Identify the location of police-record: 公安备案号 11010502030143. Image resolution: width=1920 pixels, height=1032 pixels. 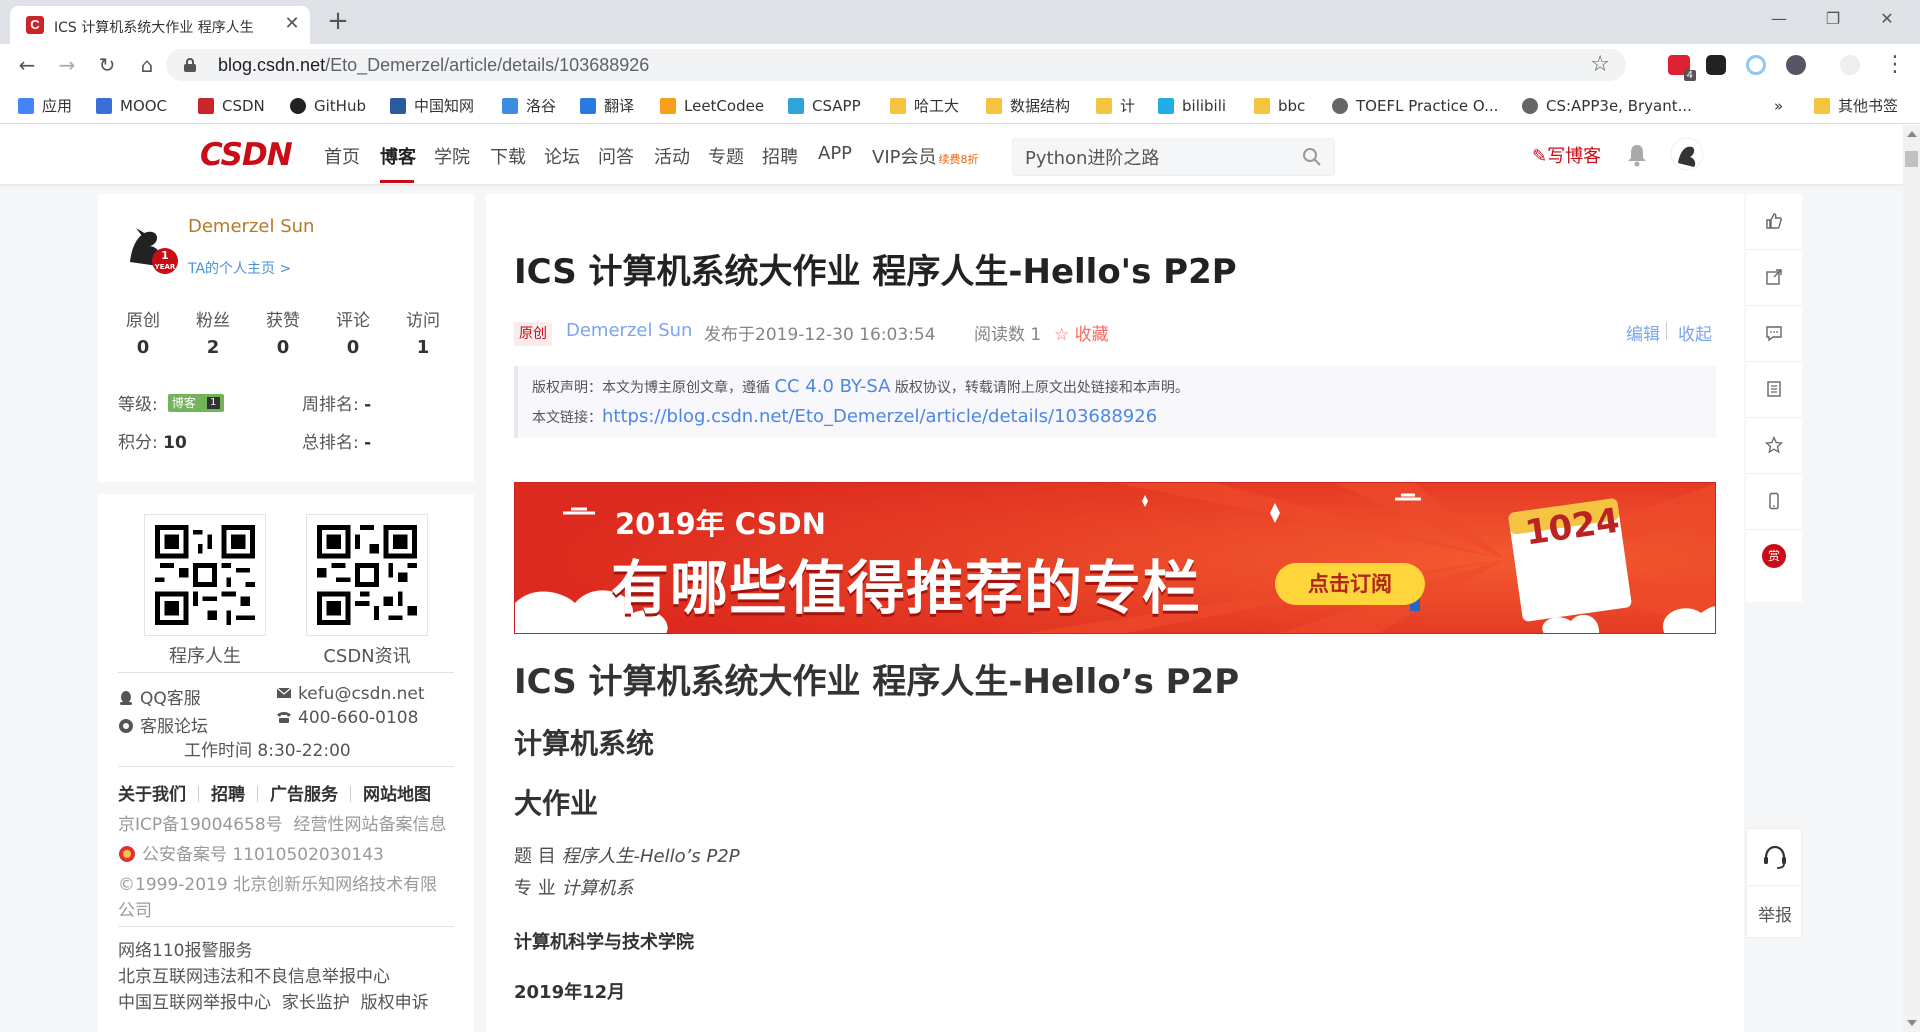
(251, 852).